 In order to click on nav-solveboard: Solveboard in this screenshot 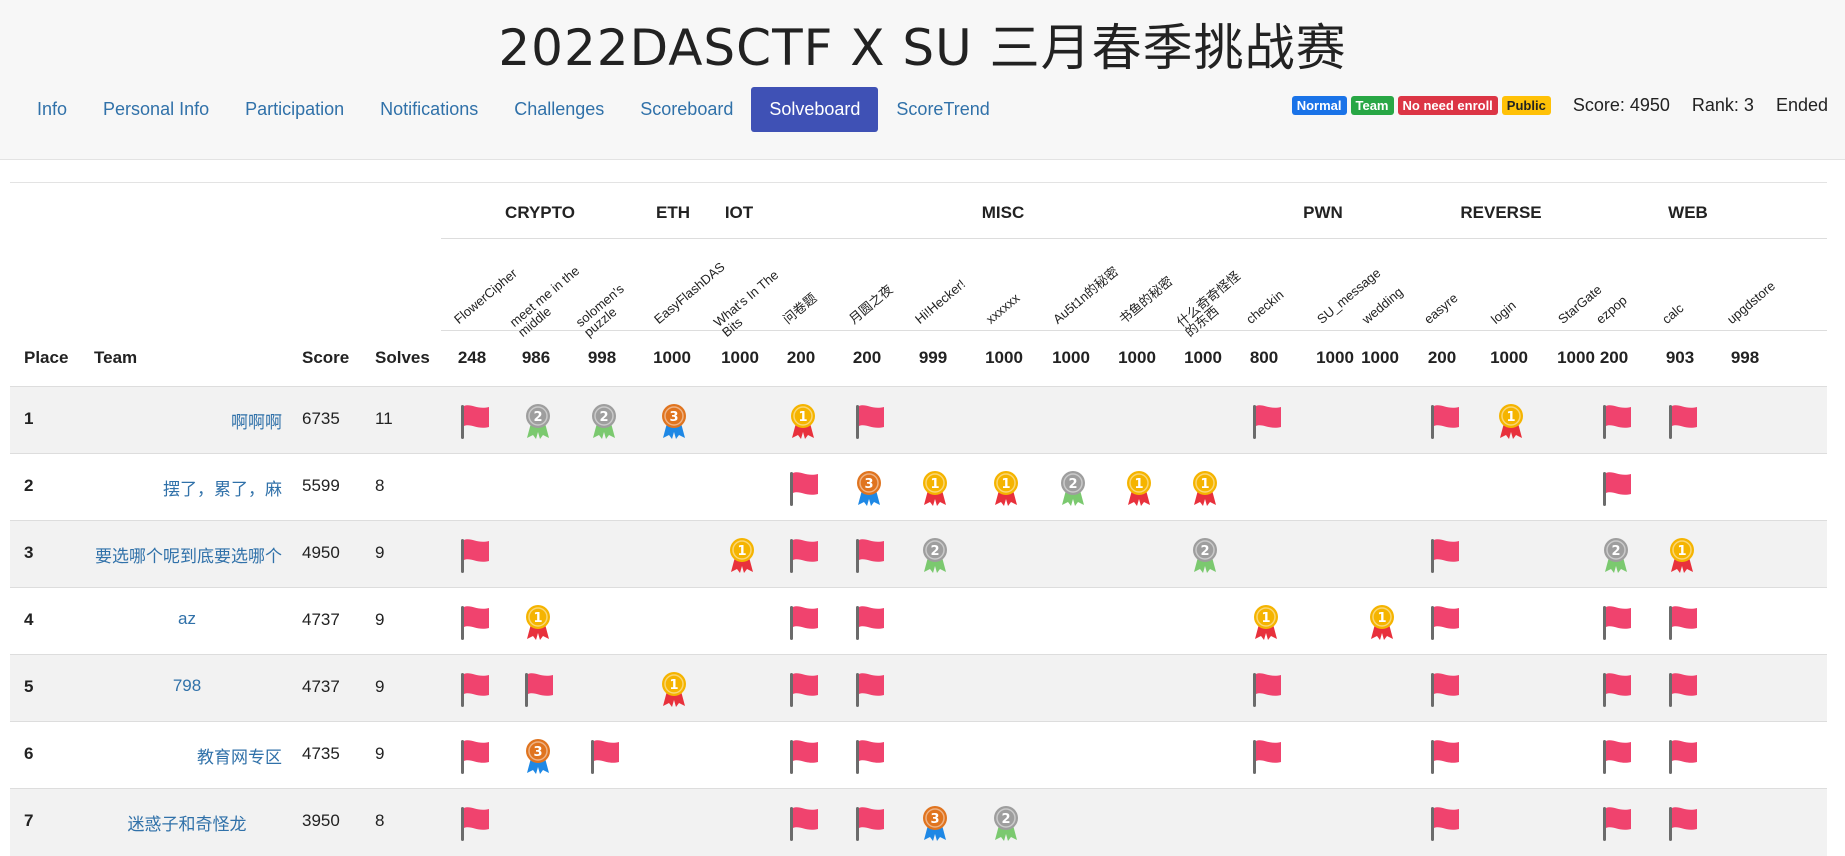, I will do `click(815, 109)`.